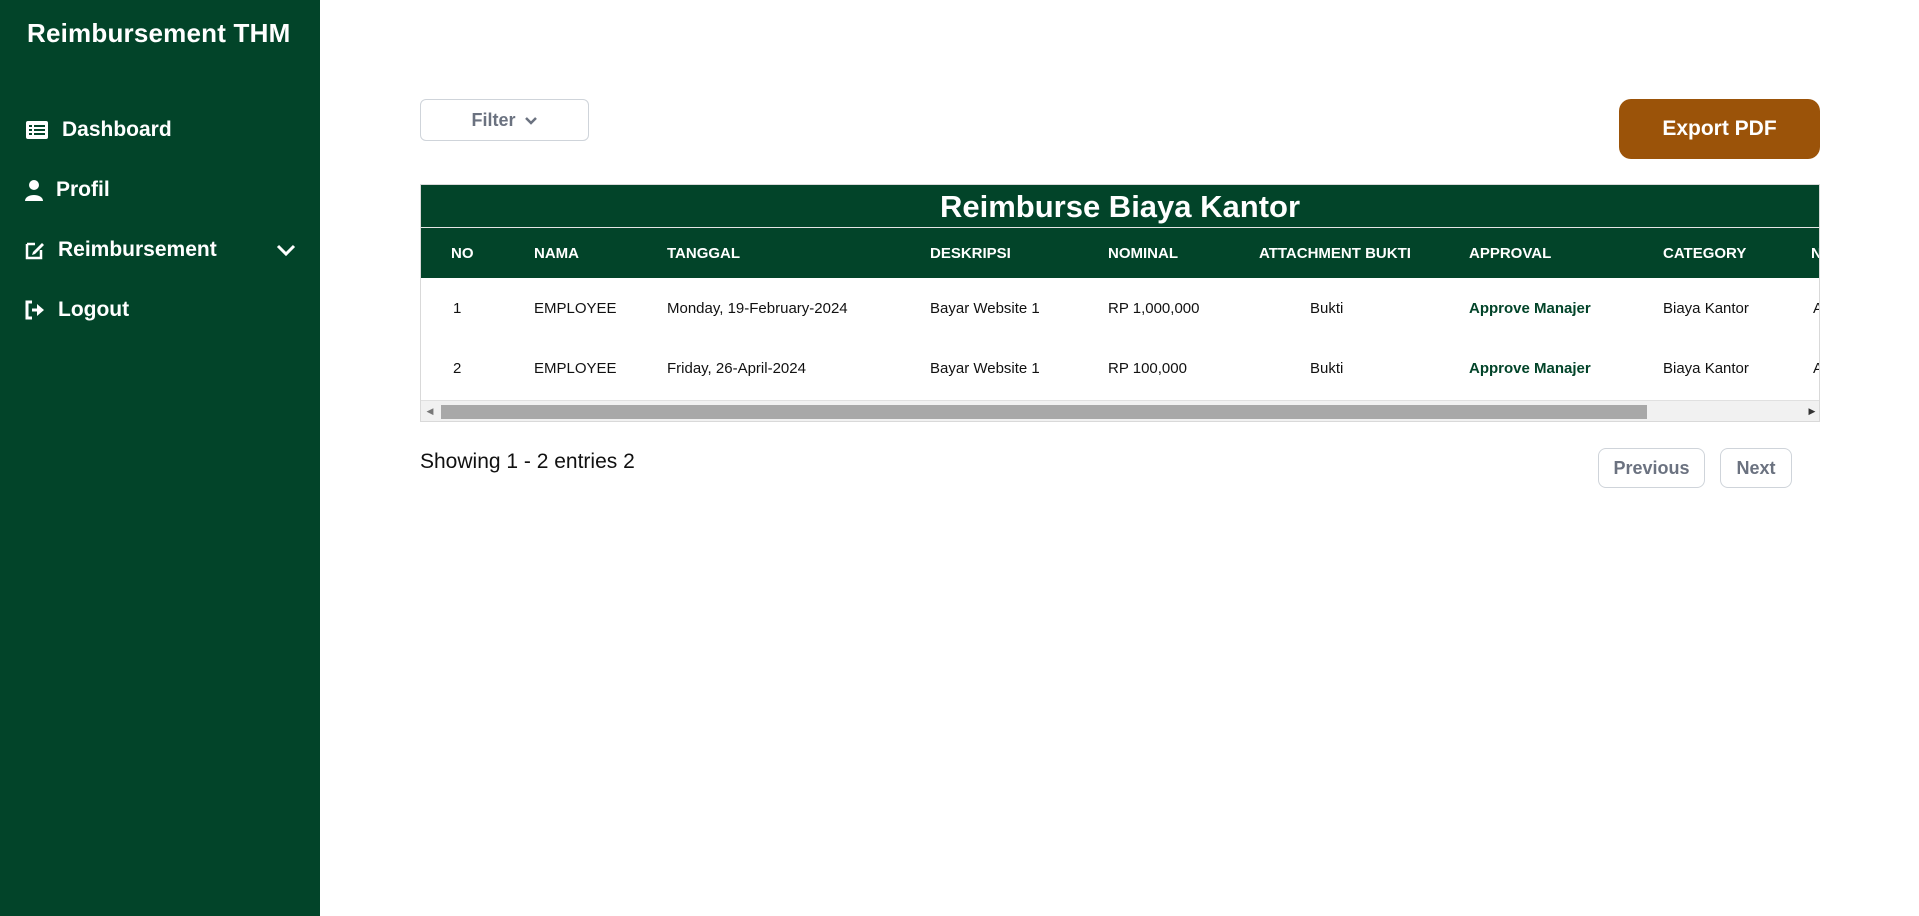  I want to click on column-header-category: CATEGORY, so click(1705, 253).